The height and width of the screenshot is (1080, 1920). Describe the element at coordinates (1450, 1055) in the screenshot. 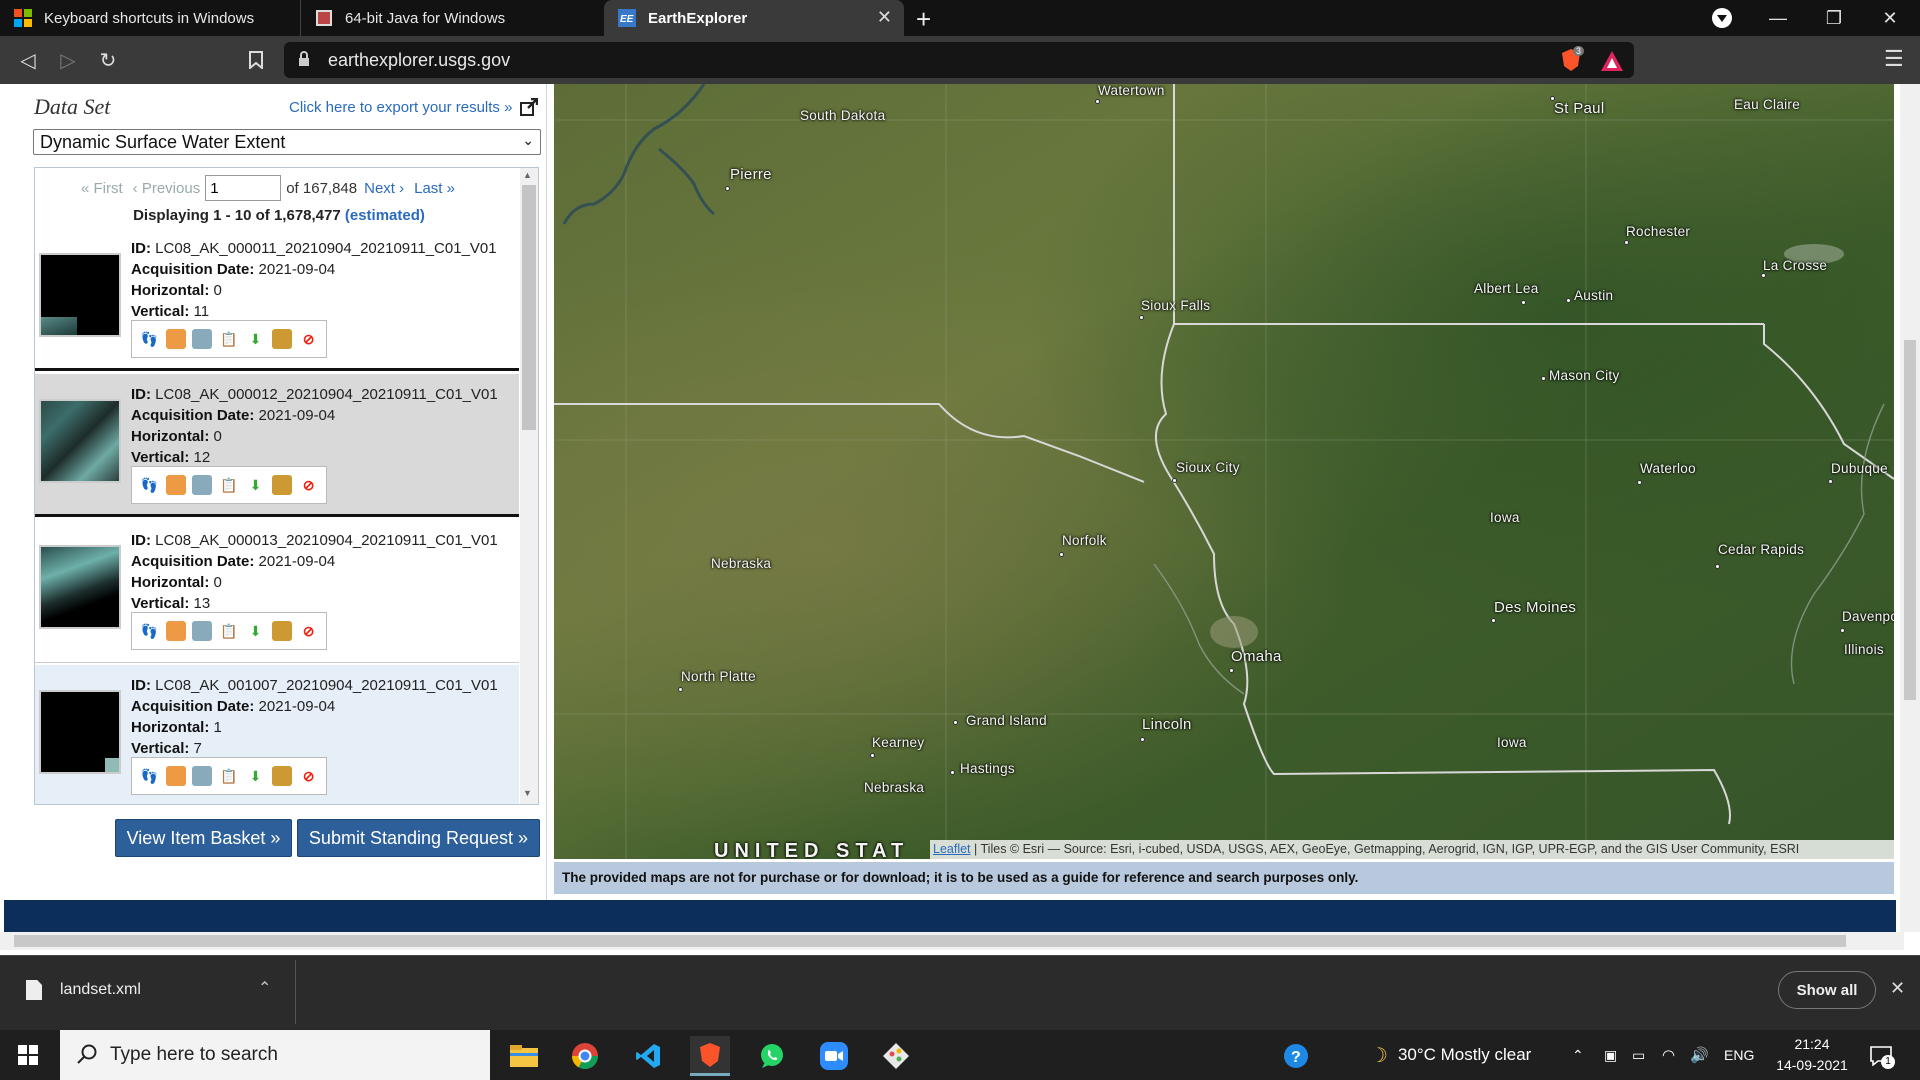

I see `weather-widget: ☽ 30°C Mostly clear` at that location.